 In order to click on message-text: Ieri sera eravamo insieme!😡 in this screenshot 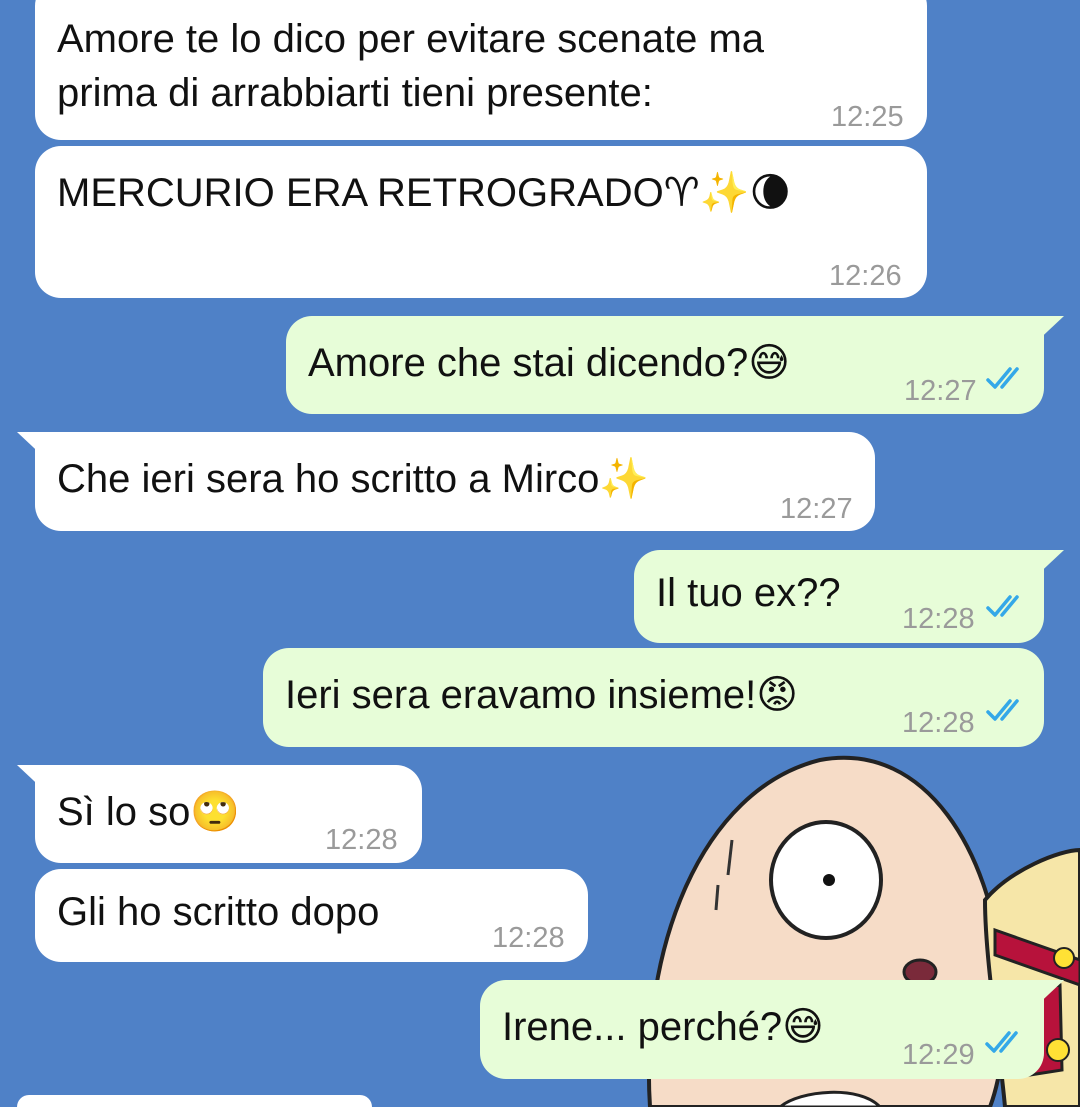, I will do `click(541, 695)`.